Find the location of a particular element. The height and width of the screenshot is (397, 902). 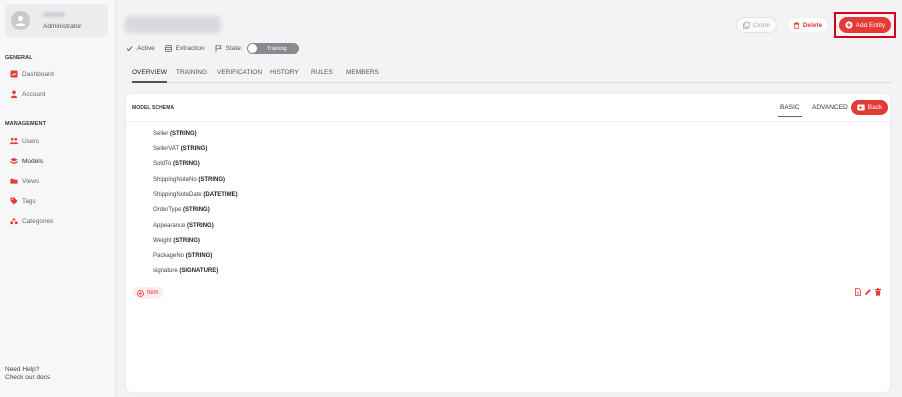

sidebar-item-models: Models is located at coordinates (60, 161).